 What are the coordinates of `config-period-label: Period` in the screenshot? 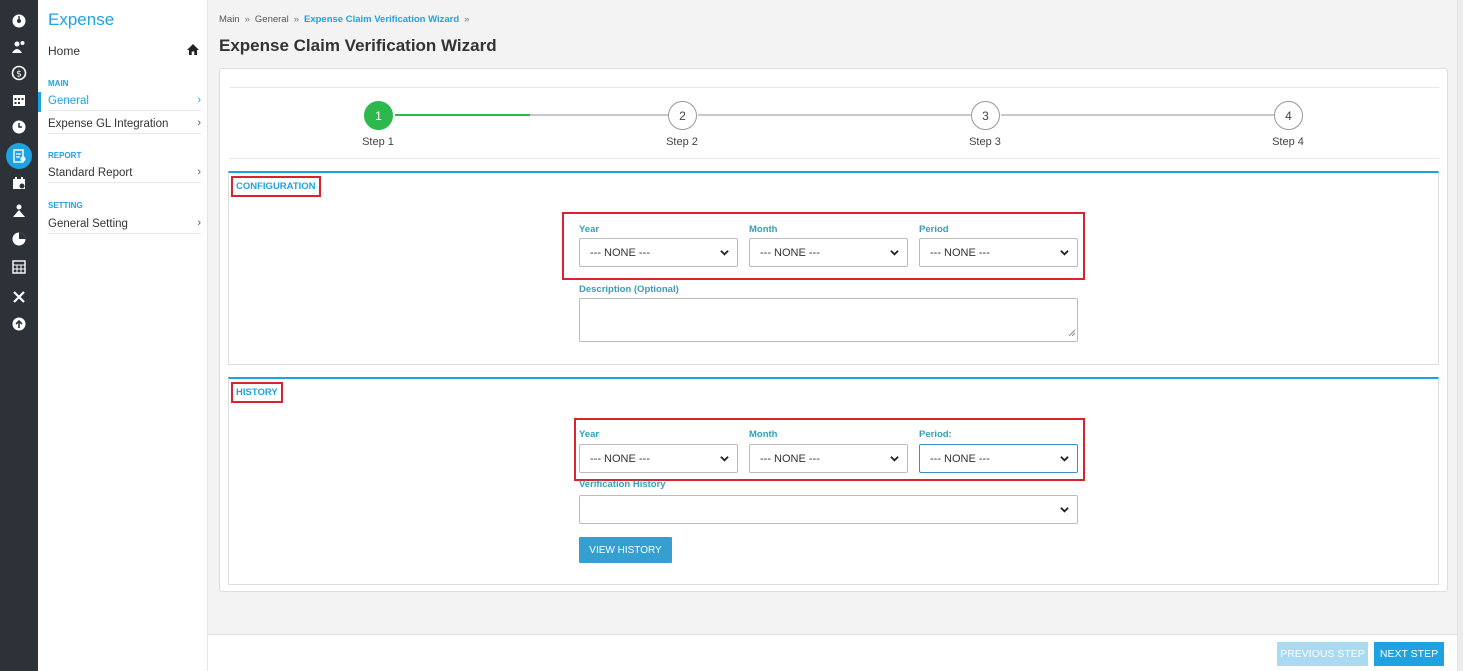 It's located at (934, 229).